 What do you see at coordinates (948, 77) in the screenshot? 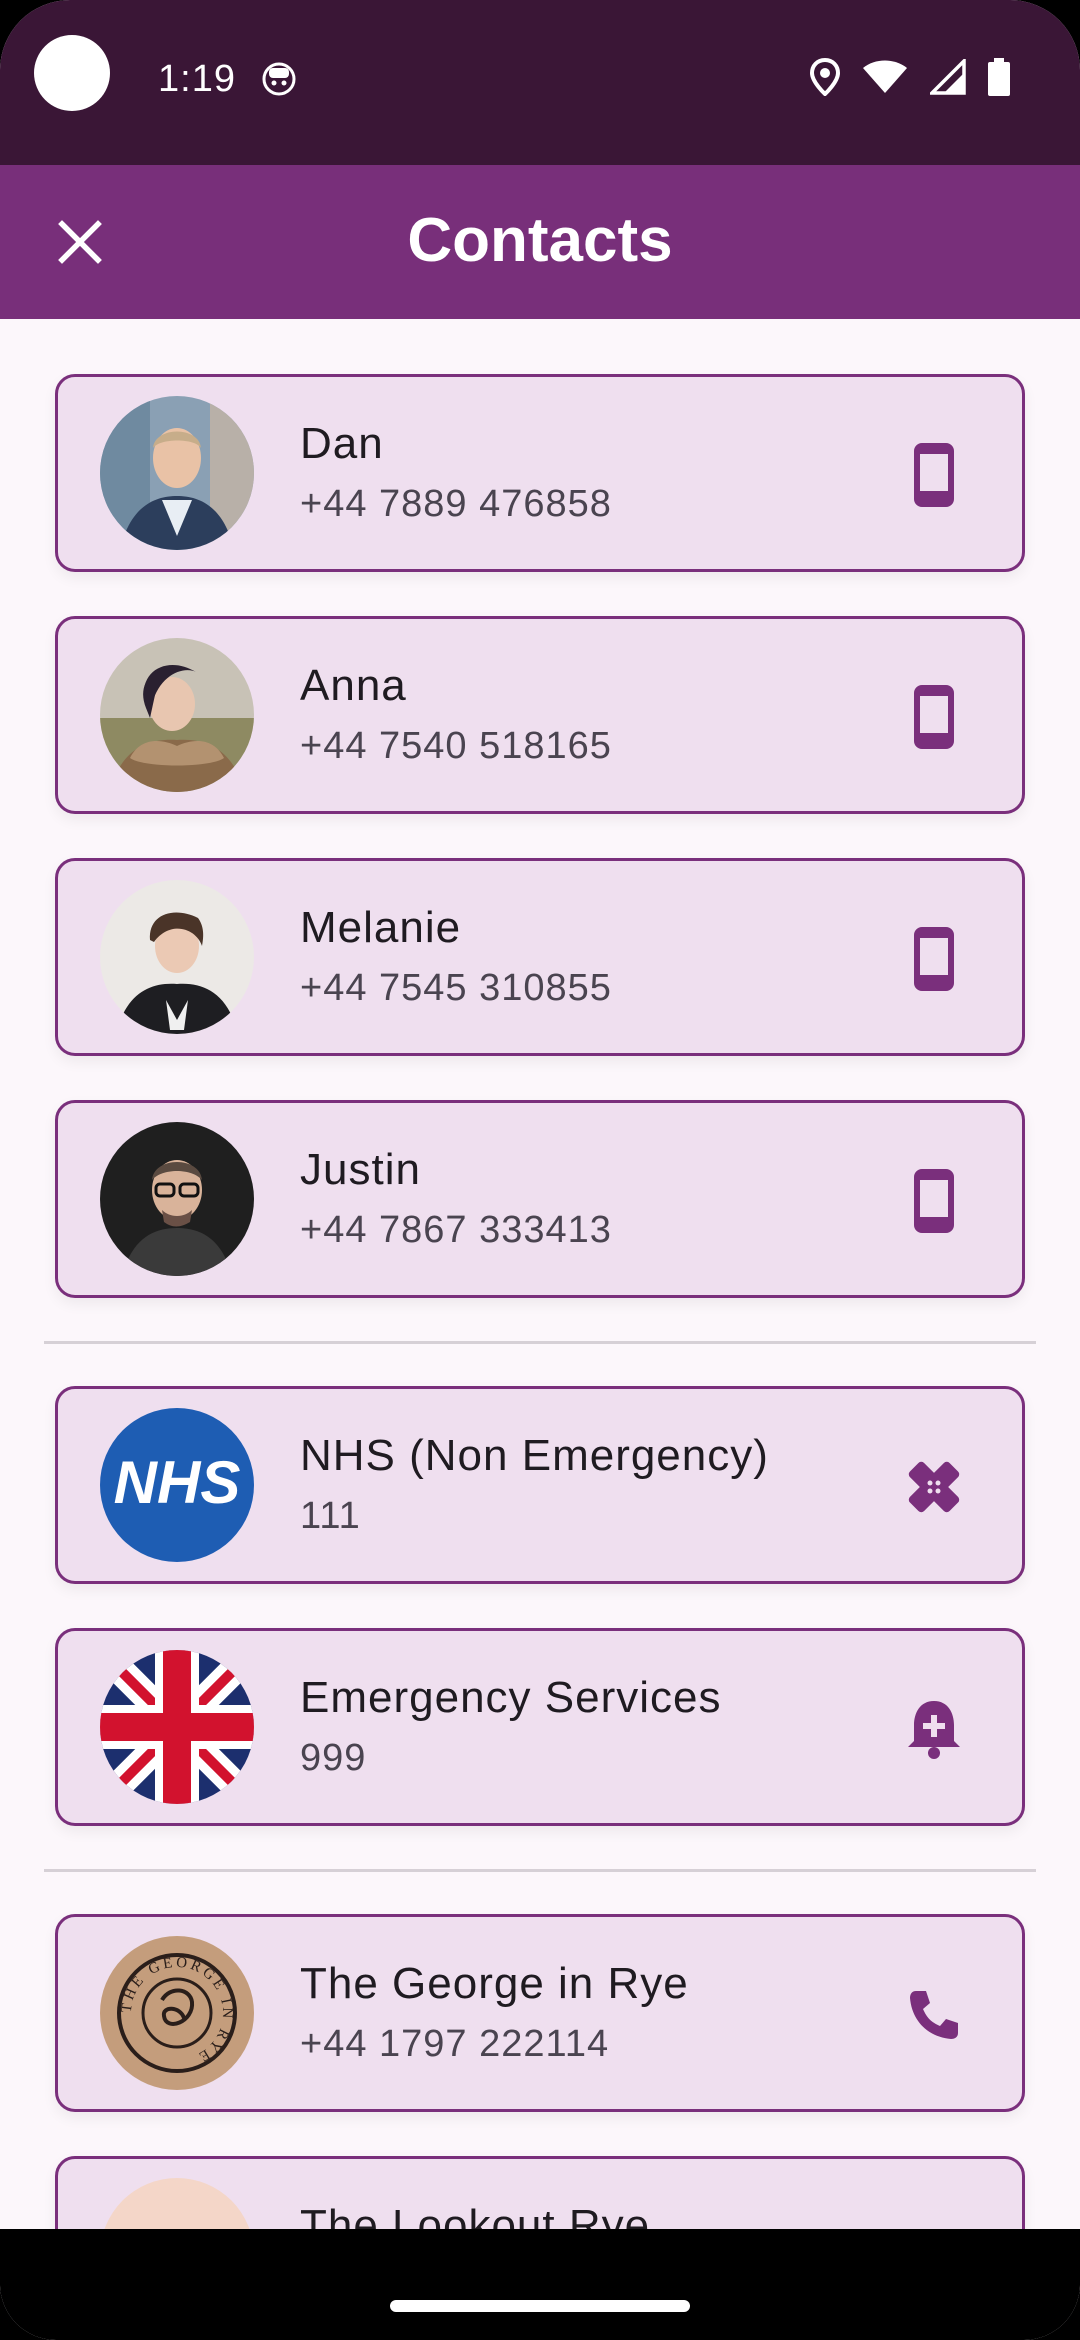
I see `signal-icon` at bounding box center [948, 77].